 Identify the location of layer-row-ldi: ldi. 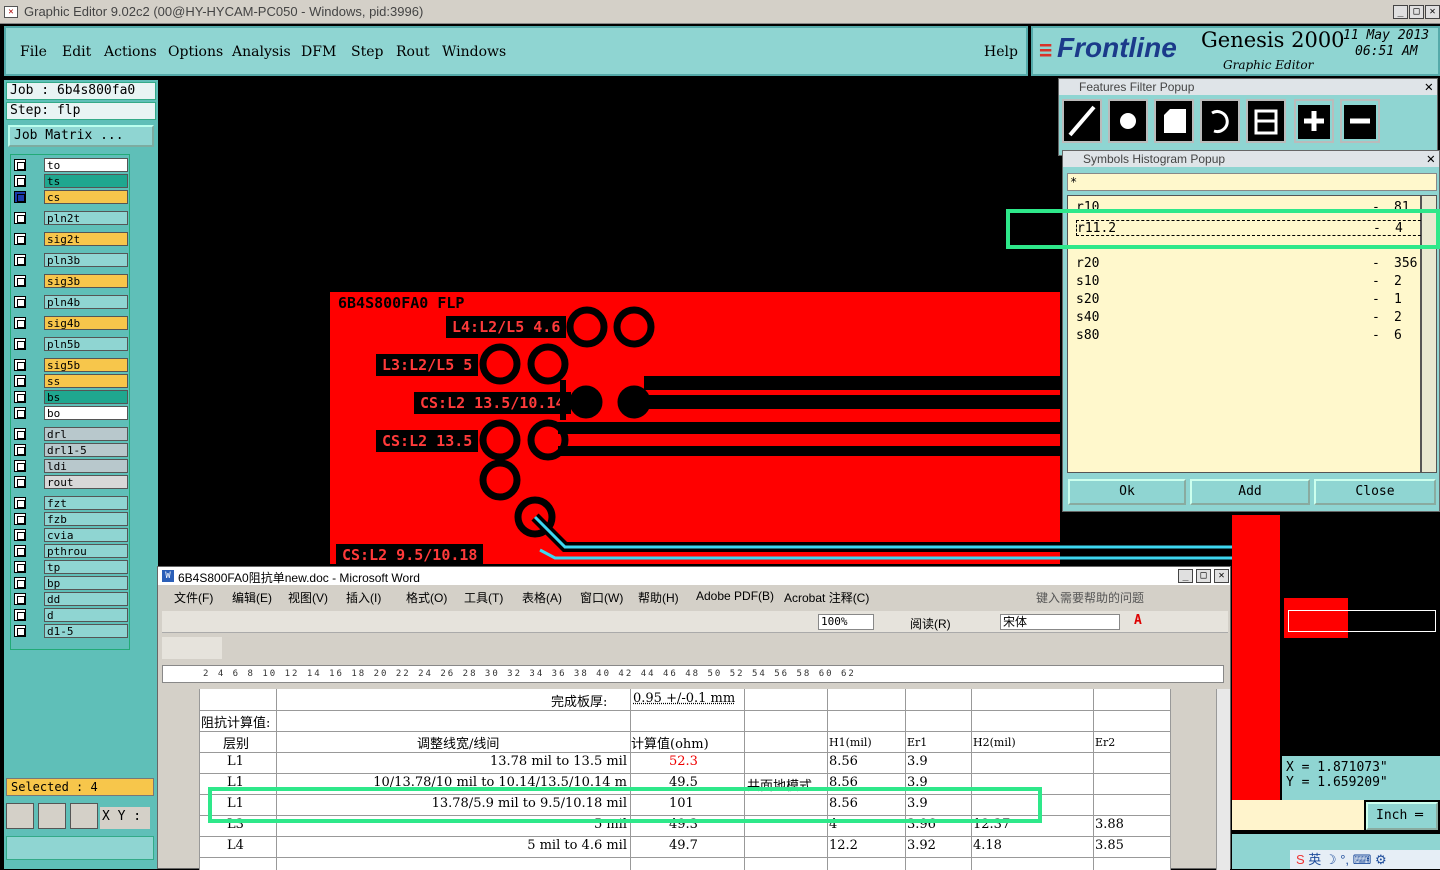
(70, 466).